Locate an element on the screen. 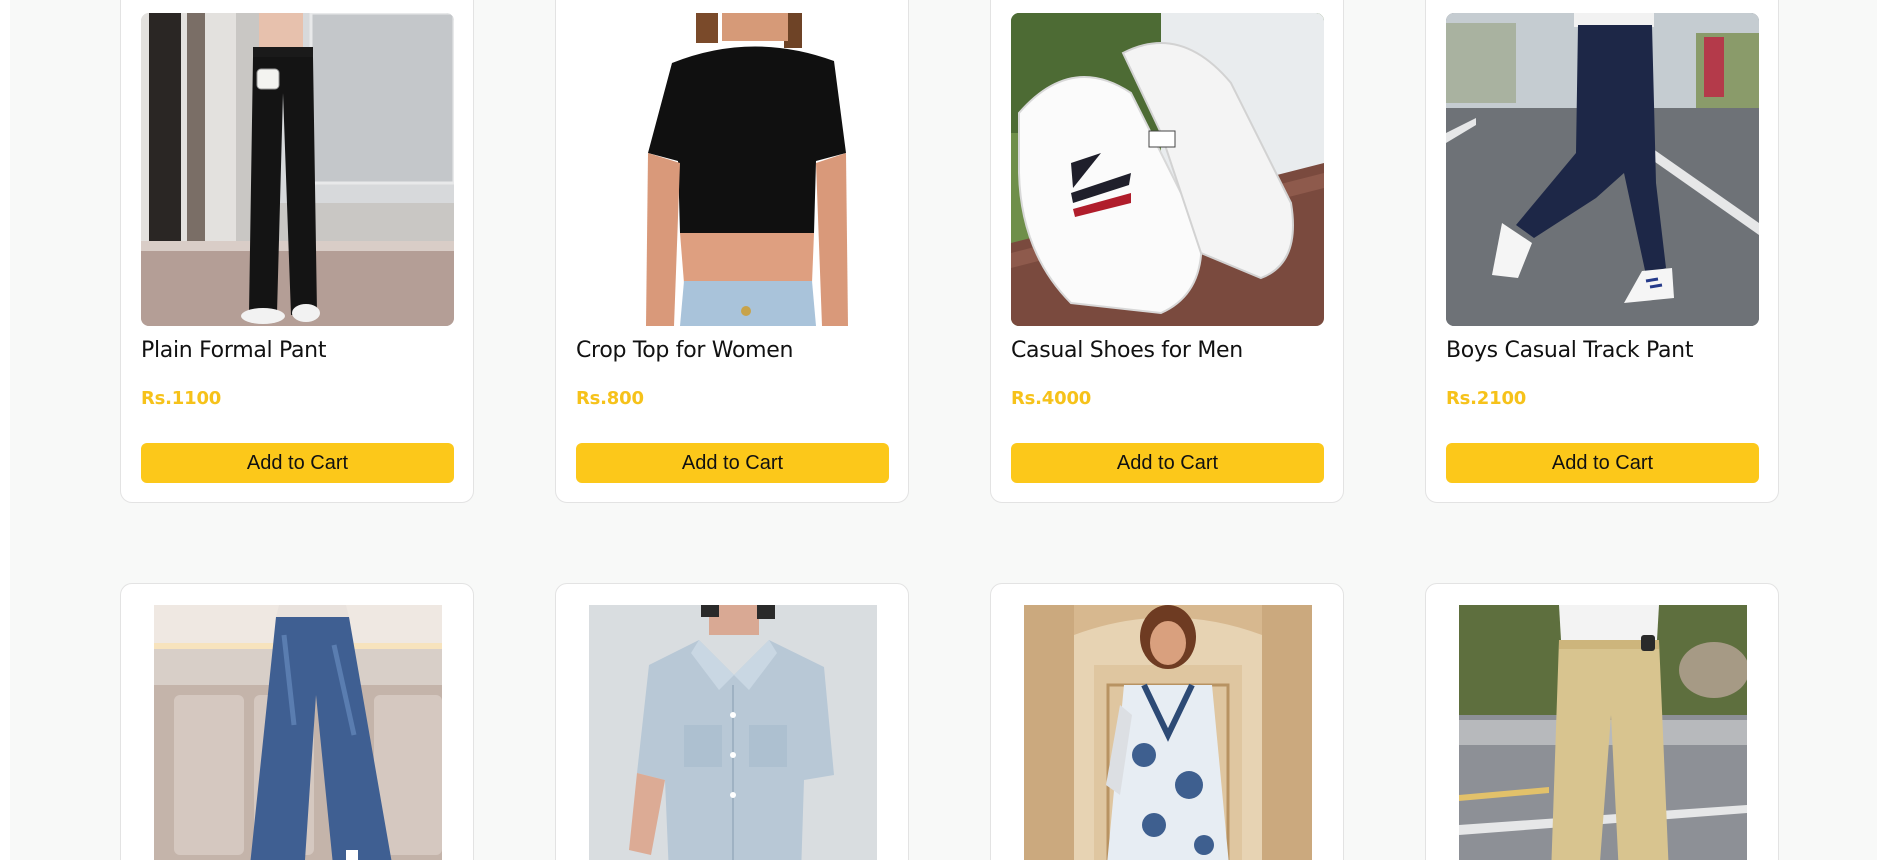 The height and width of the screenshot is (860, 1877). navy-track-pant-image is located at coordinates (1602, 169).